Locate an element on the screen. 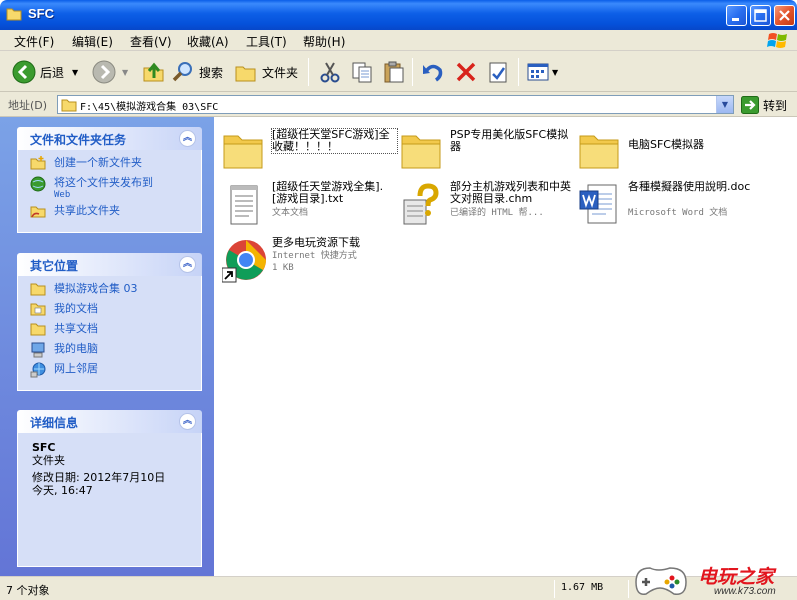 The image size is (797, 600). file-type: 文本文档 is located at coordinates (290, 213).